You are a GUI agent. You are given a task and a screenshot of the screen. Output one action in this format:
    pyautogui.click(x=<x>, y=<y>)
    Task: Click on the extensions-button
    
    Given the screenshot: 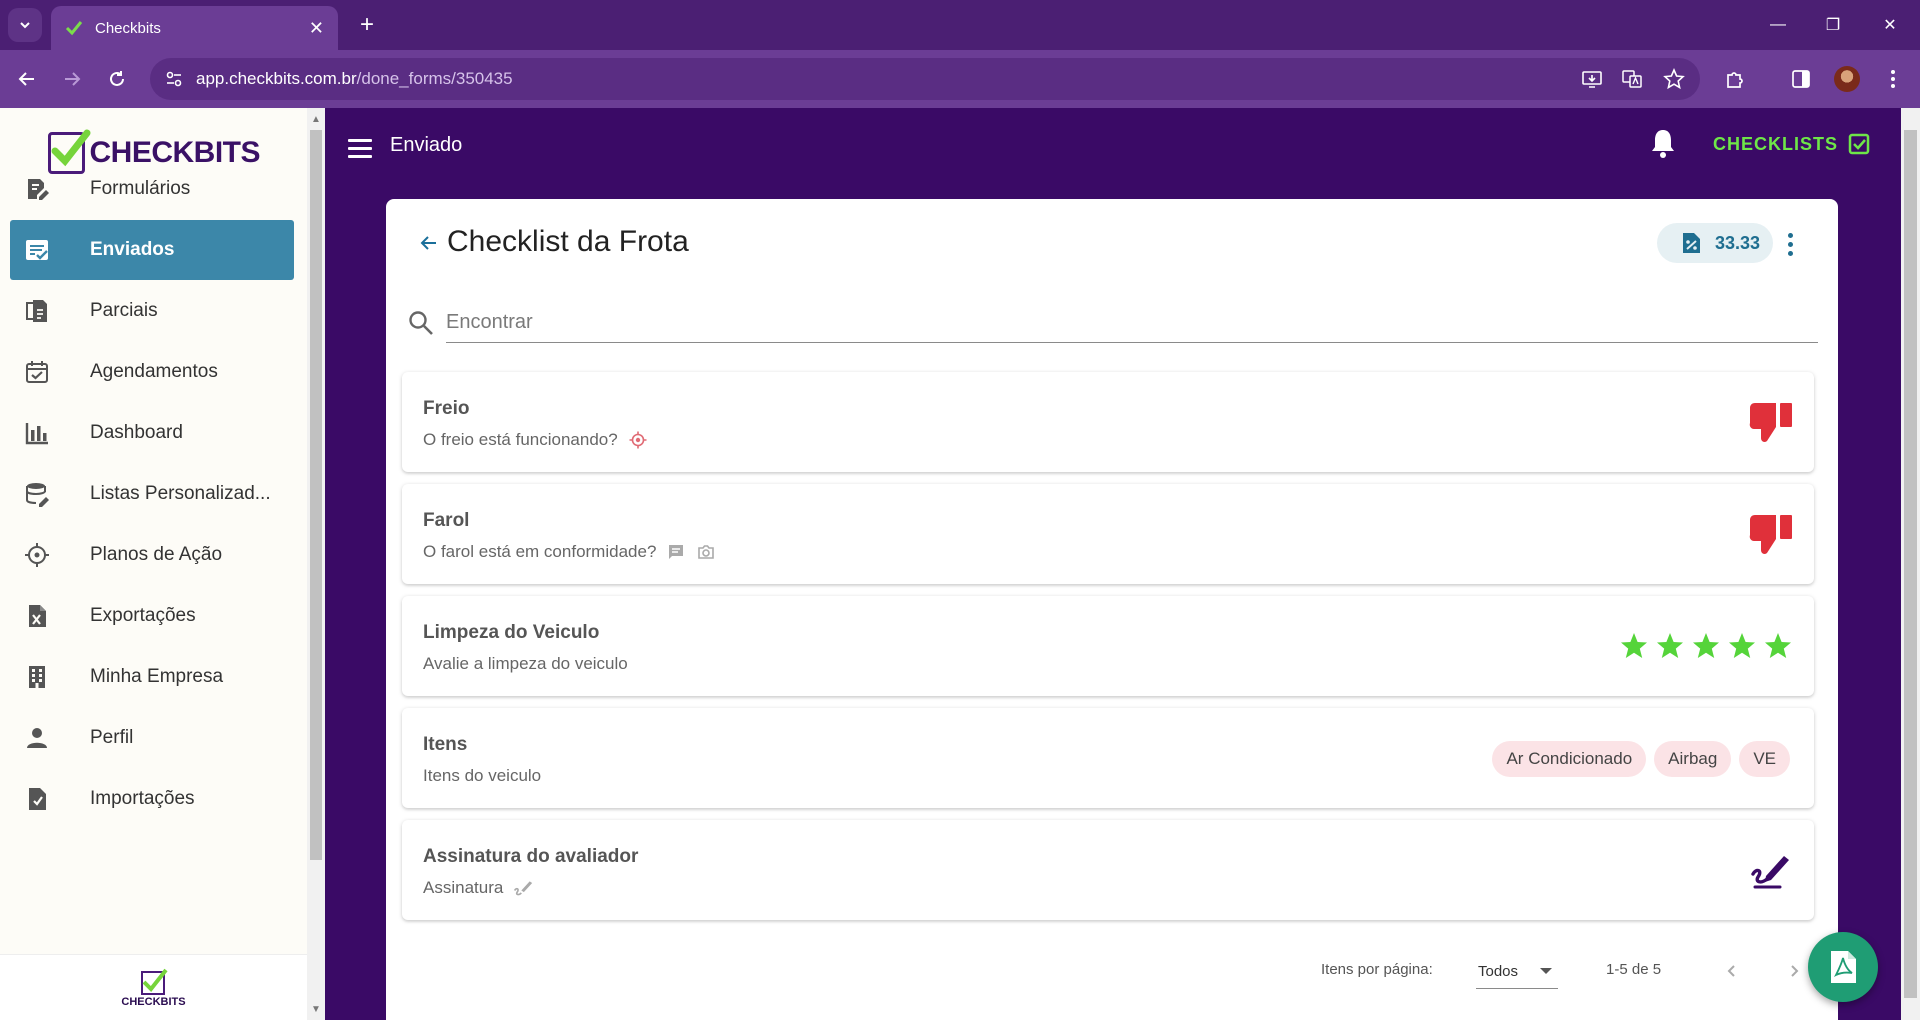 What is the action you would take?
    pyautogui.click(x=1735, y=79)
    